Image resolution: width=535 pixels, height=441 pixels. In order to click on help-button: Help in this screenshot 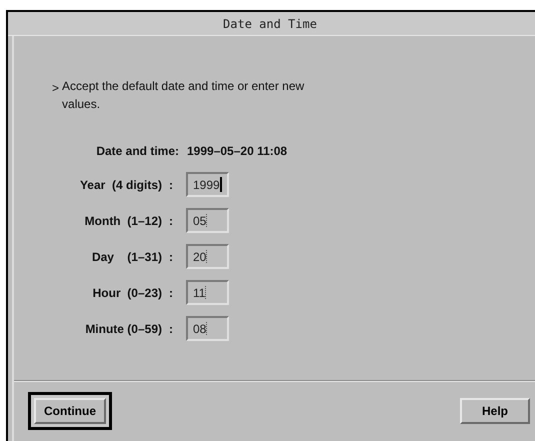, I will do `click(495, 411)`.